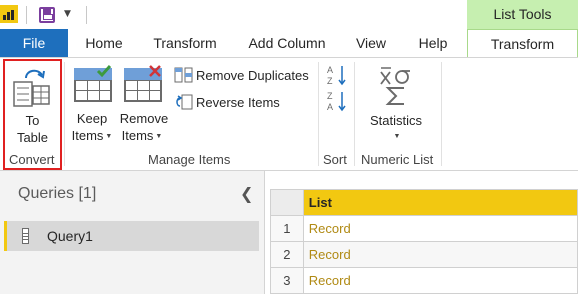 The image size is (578, 294). Describe the element at coordinates (104, 43) in the screenshot. I see `tab-home: Home` at that location.